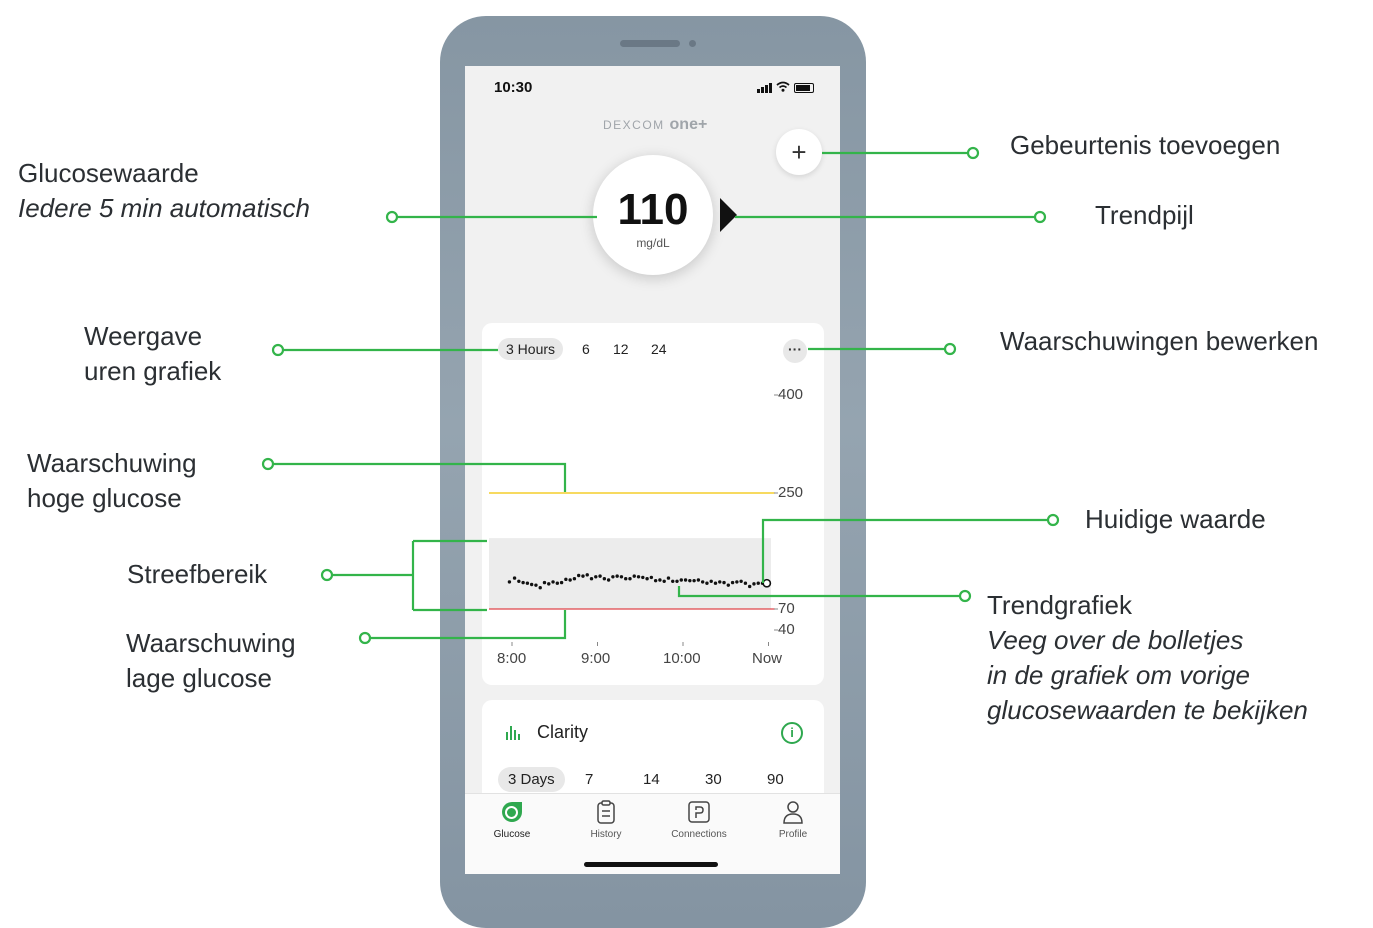 The image size is (1373, 928). What do you see at coordinates (1115, 640) in the screenshot?
I see `annotation-line: Veeg over de bolletjes` at bounding box center [1115, 640].